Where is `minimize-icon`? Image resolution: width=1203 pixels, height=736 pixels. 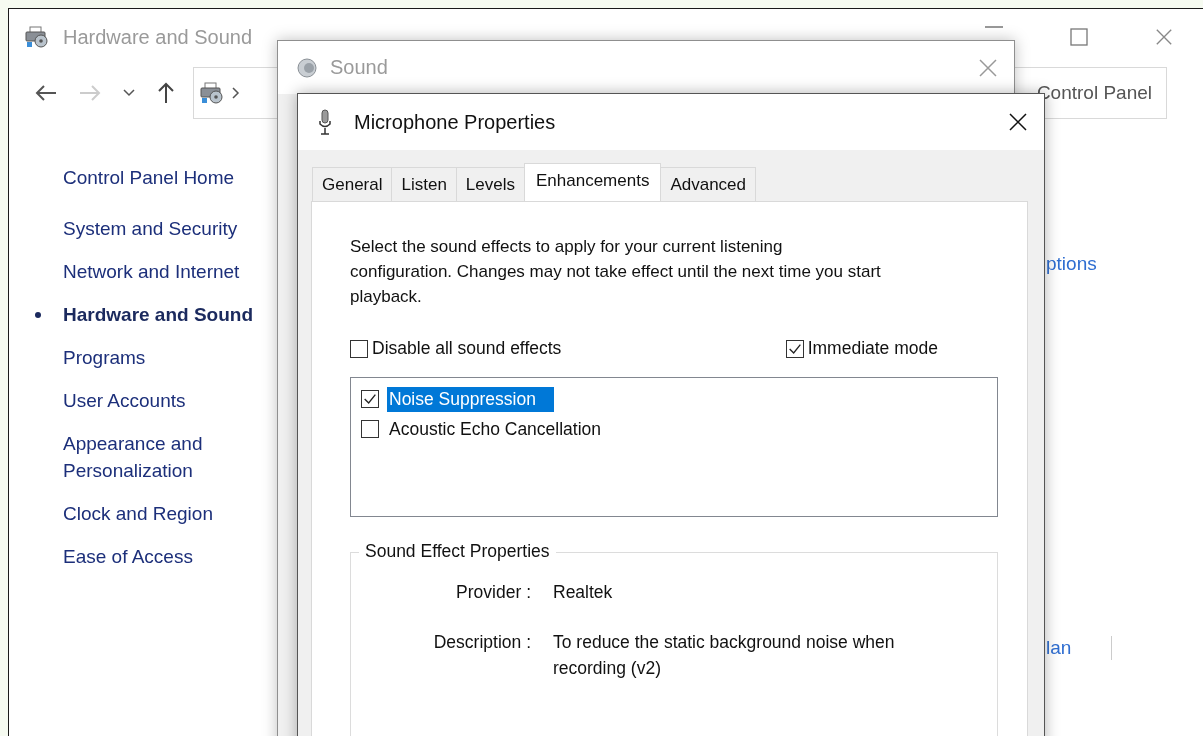
minimize-icon is located at coordinates (993, 27).